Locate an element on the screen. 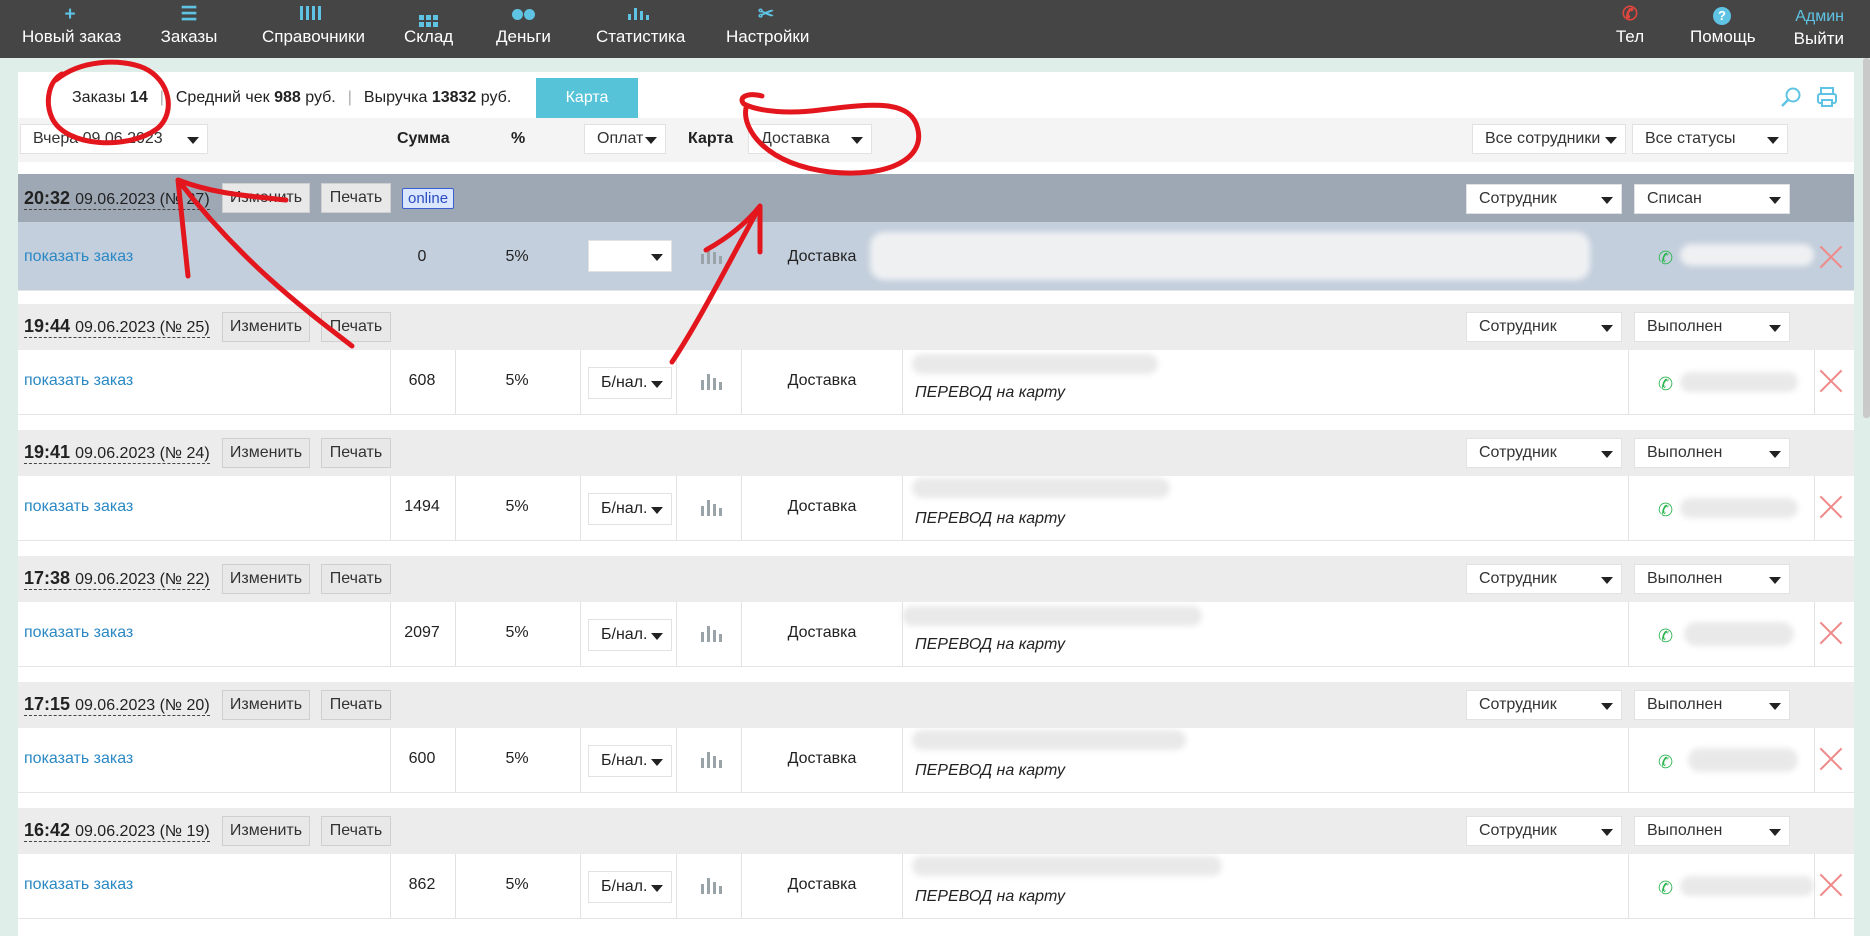  nav-warehouse: Склад is located at coordinates (429, 29).